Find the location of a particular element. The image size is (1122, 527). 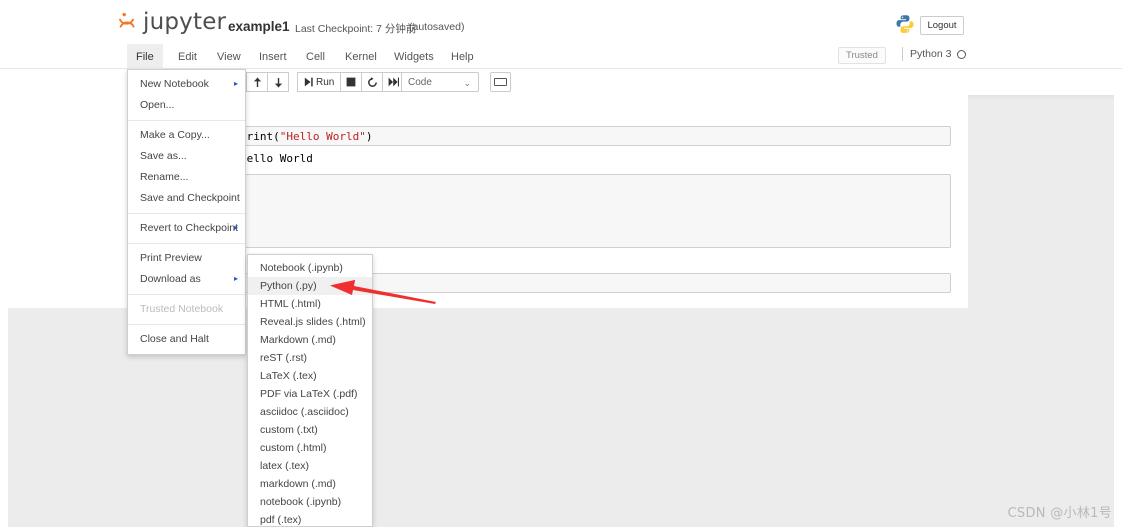

restart-kernel-button is located at coordinates (372, 82).